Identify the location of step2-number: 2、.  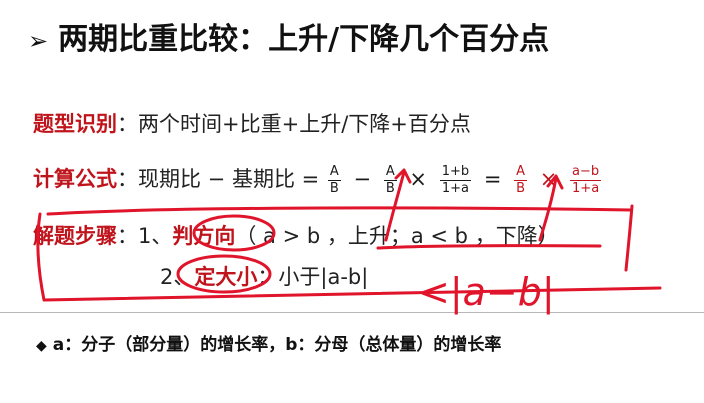
(177, 277).